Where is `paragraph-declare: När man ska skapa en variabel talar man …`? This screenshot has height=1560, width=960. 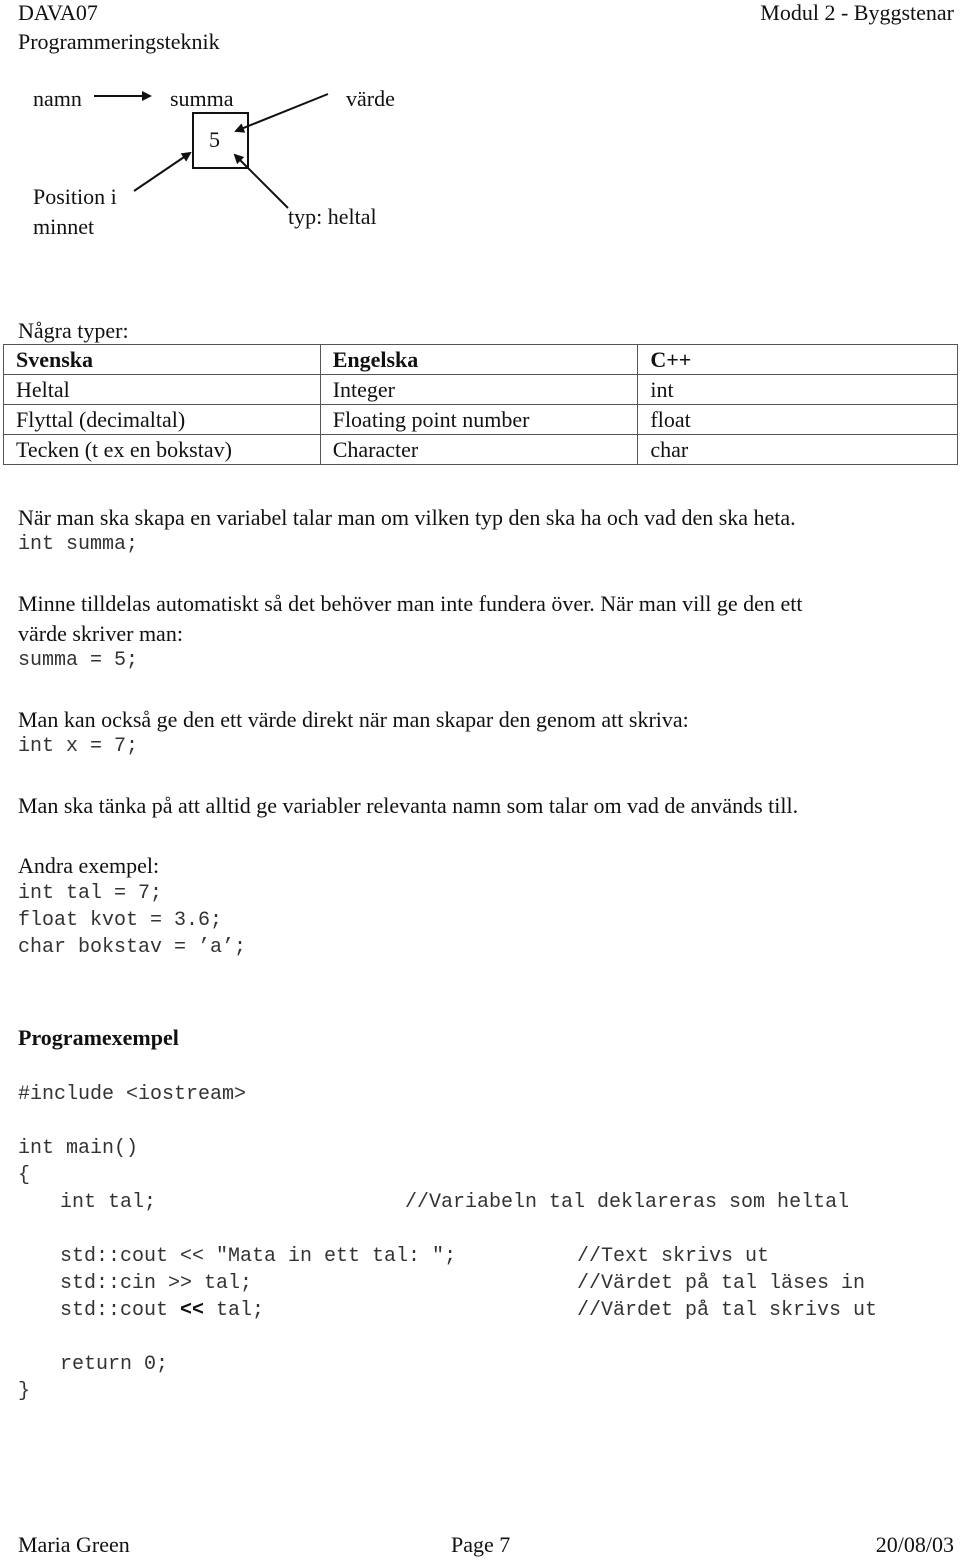
paragraph-declare: När man ska skapa en variabel talar man … is located at coordinates (407, 517).